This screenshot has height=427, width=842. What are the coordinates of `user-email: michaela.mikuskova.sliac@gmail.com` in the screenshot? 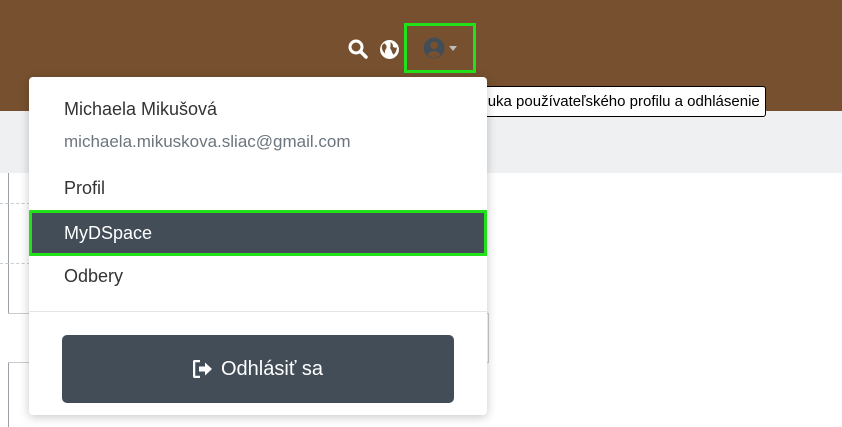 It's located at (207, 141).